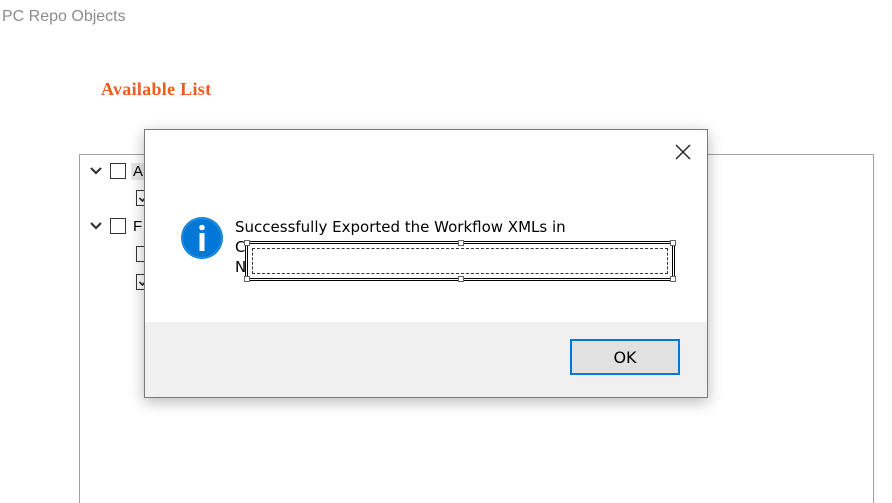 This screenshot has width=892, height=503. I want to click on tree-node-3: F, so click(116, 226).